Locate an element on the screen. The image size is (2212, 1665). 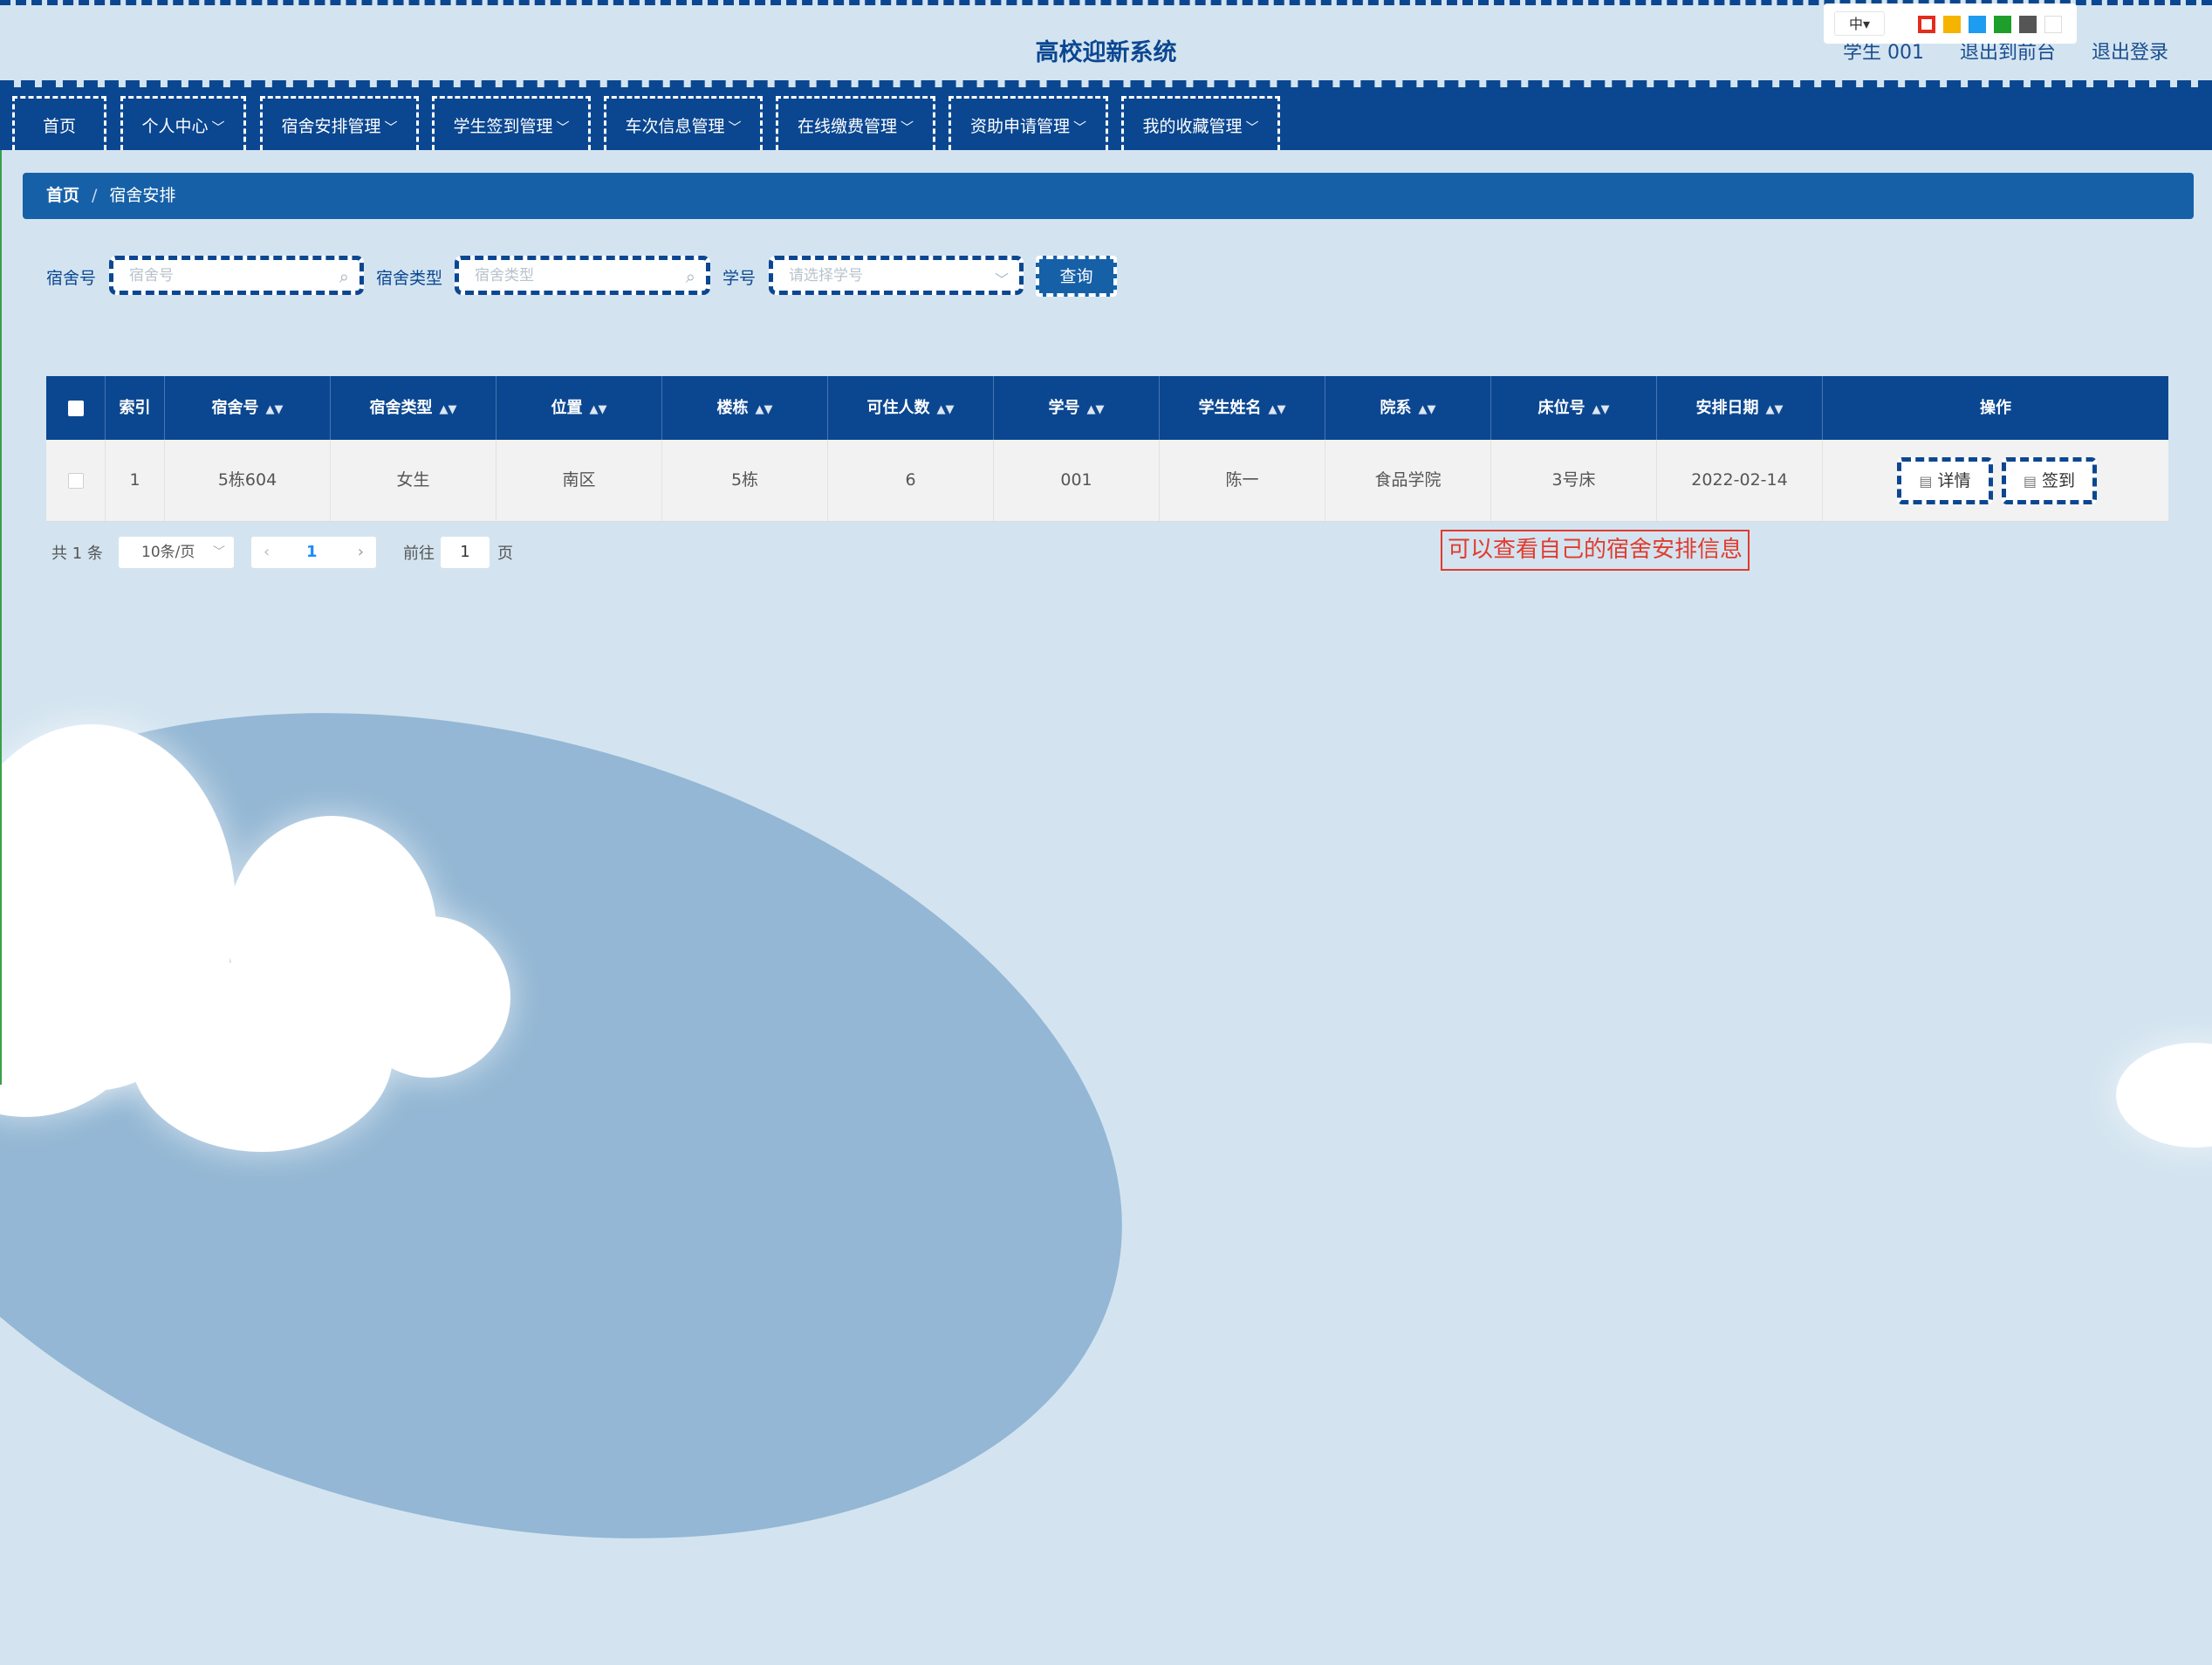
row-select-cell is located at coordinates (76, 481).